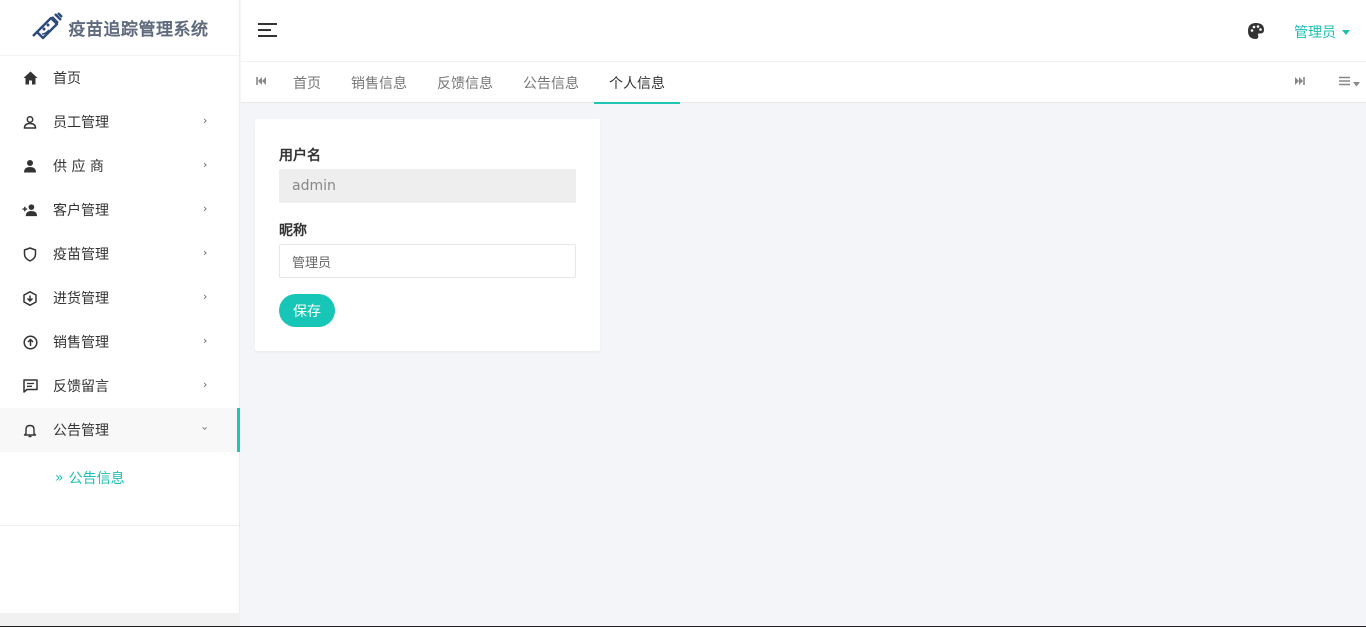 Image resolution: width=1366 pixels, height=627 pixels. What do you see at coordinates (300, 156) in the screenshot?
I see `username-label: 用户名` at bounding box center [300, 156].